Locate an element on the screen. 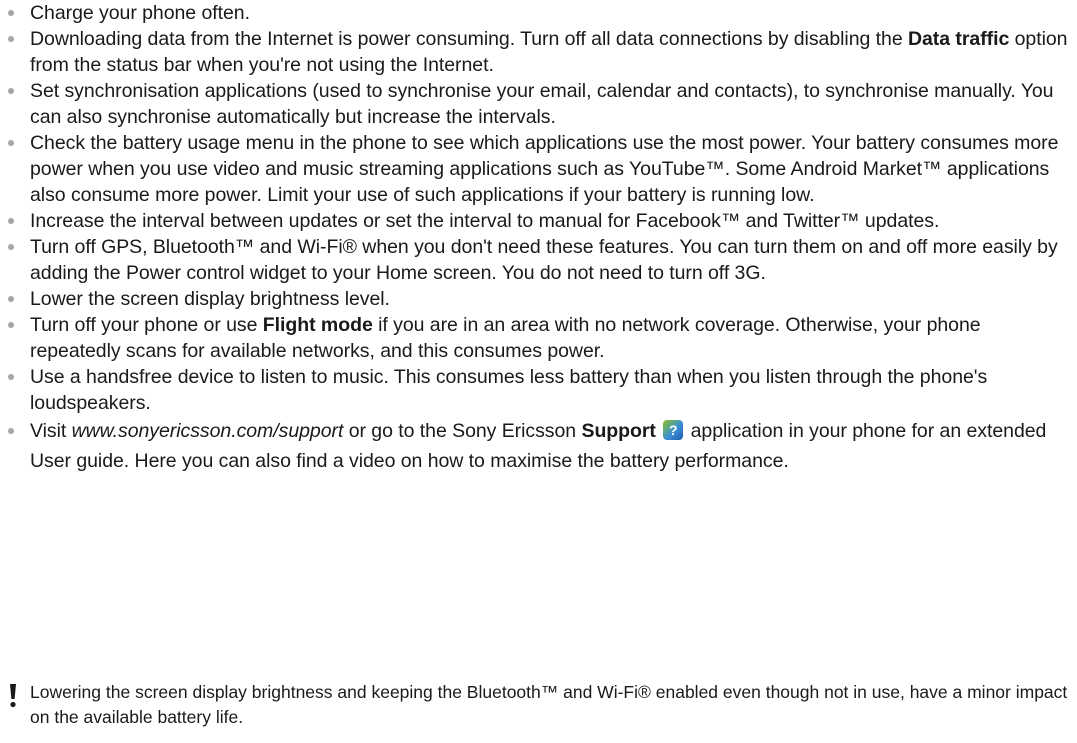 The height and width of the screenshot is (743, 1077). tip-text: Turn off your phone or use is located at coordinates (146, 325).